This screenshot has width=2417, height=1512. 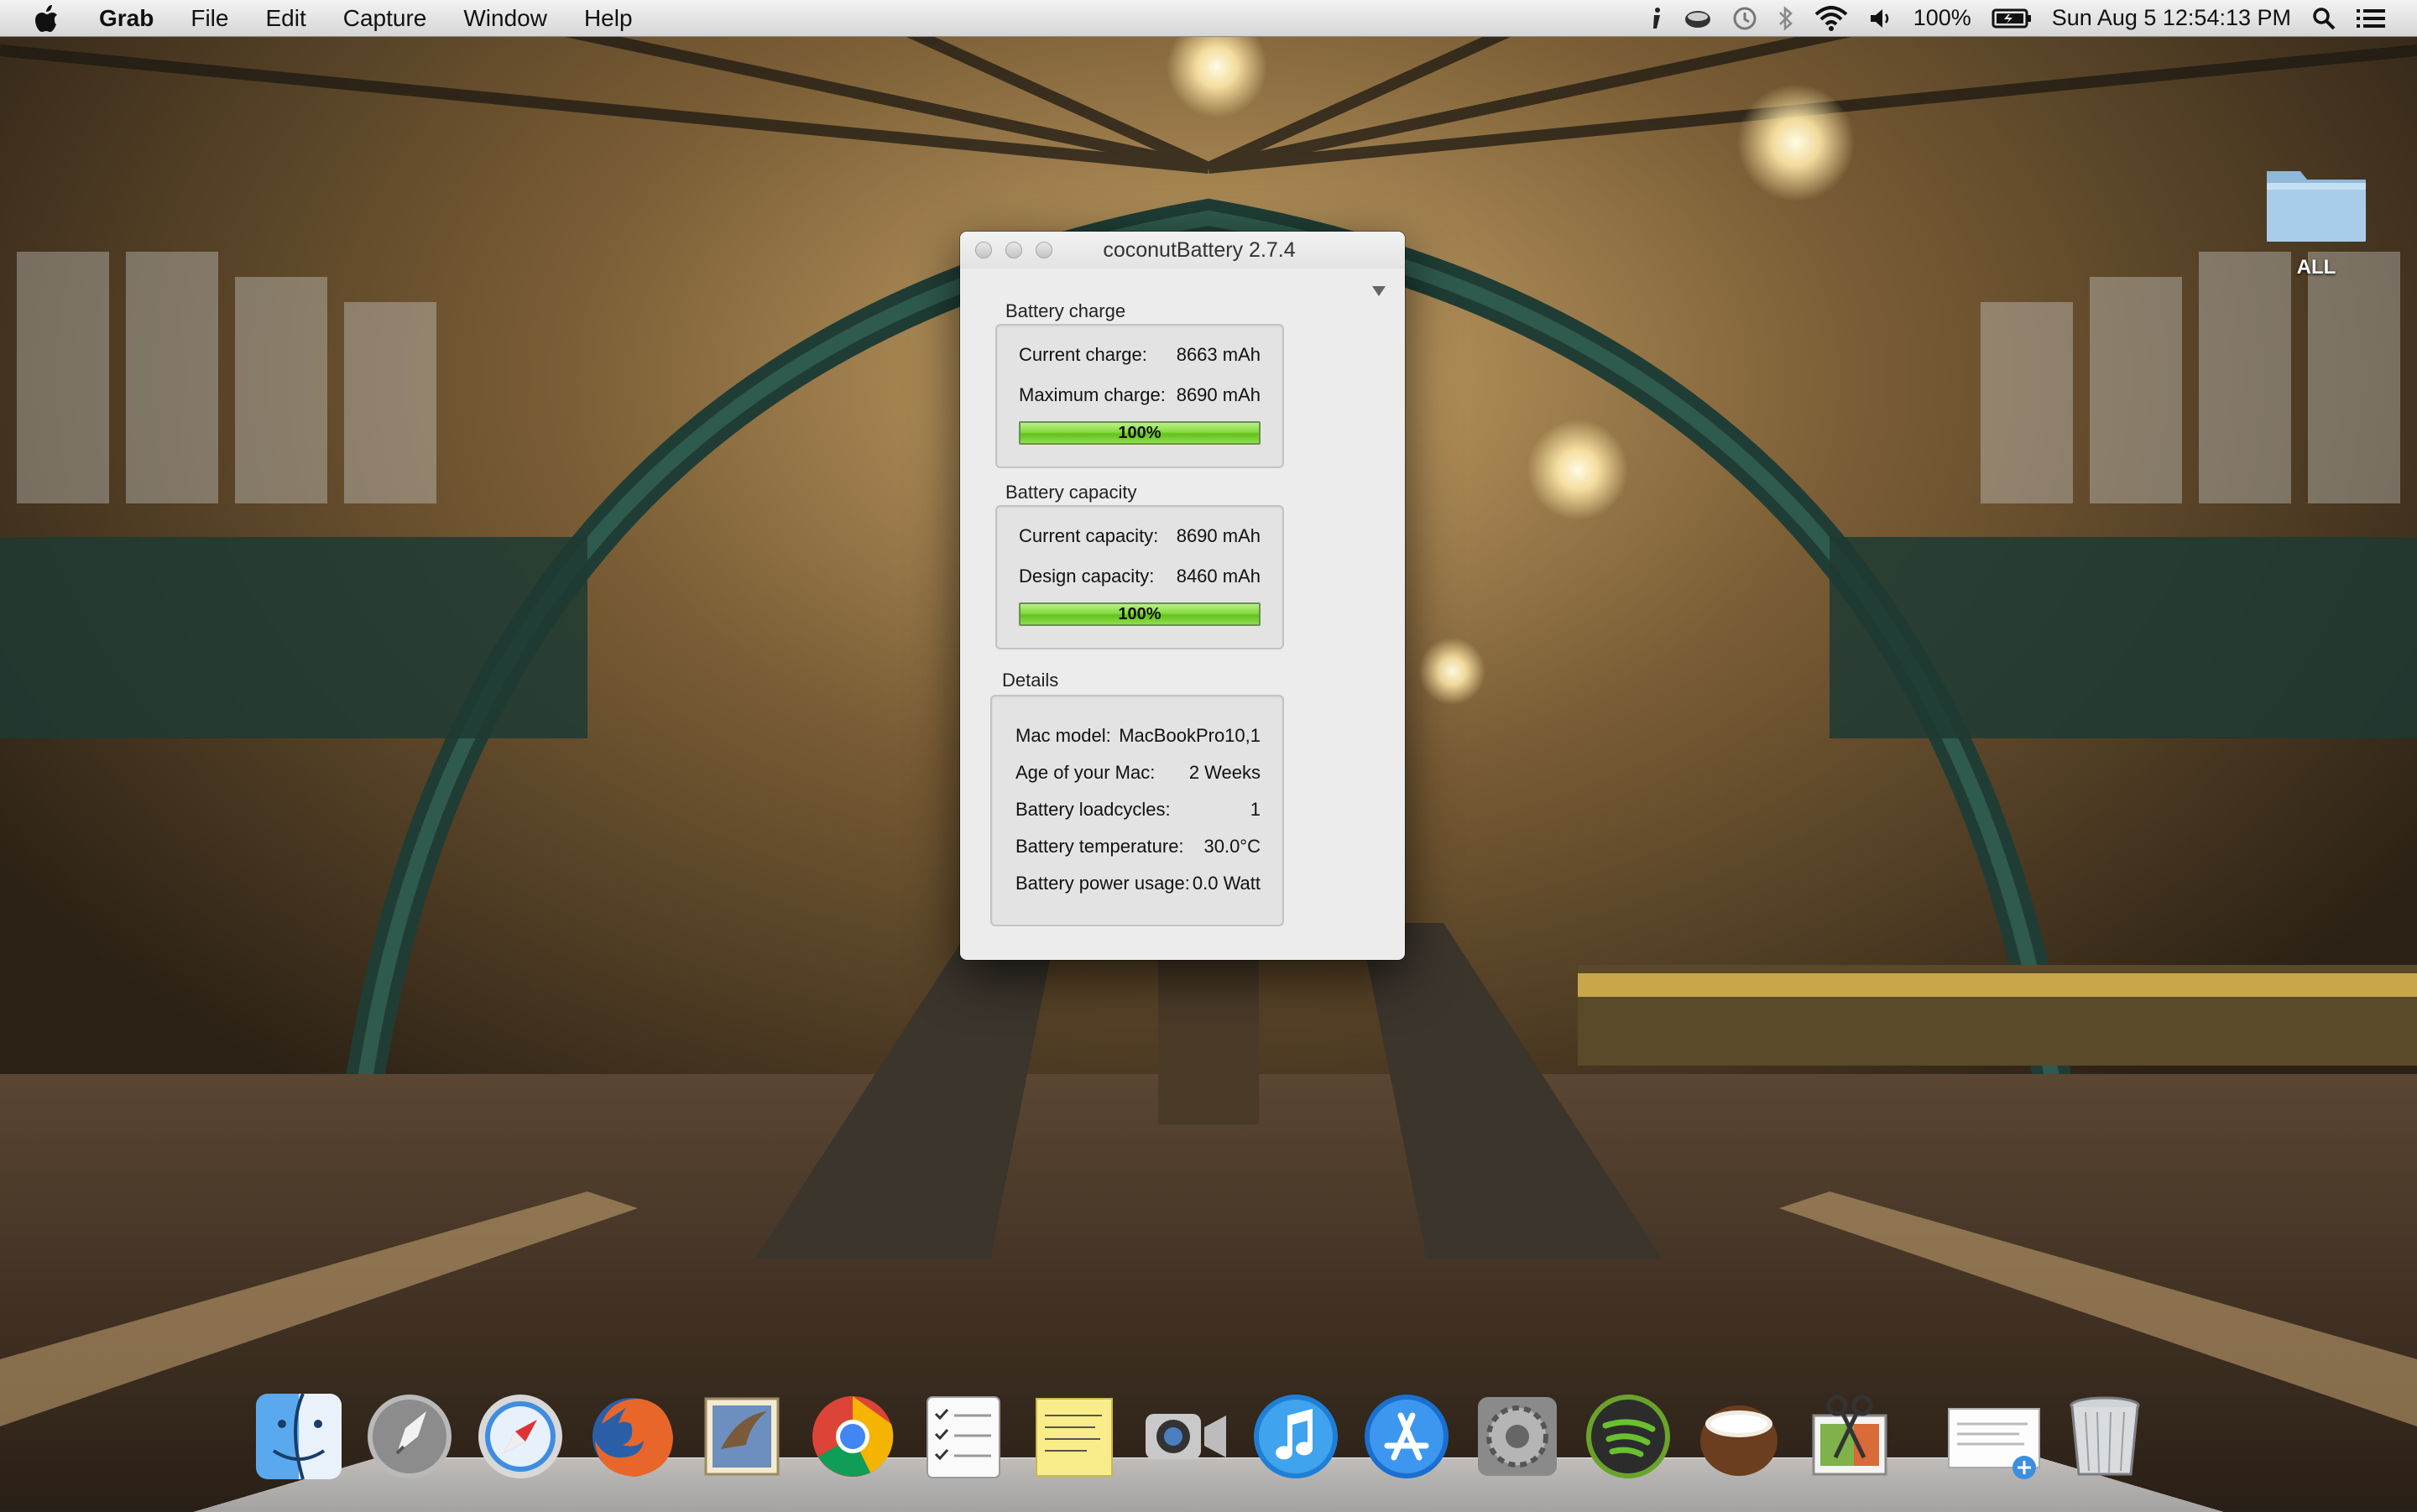 What do you see at coordinates (2316, 268) in the screenshot?
I see `folder-label: ALL` at bounding box center [2316, 268].